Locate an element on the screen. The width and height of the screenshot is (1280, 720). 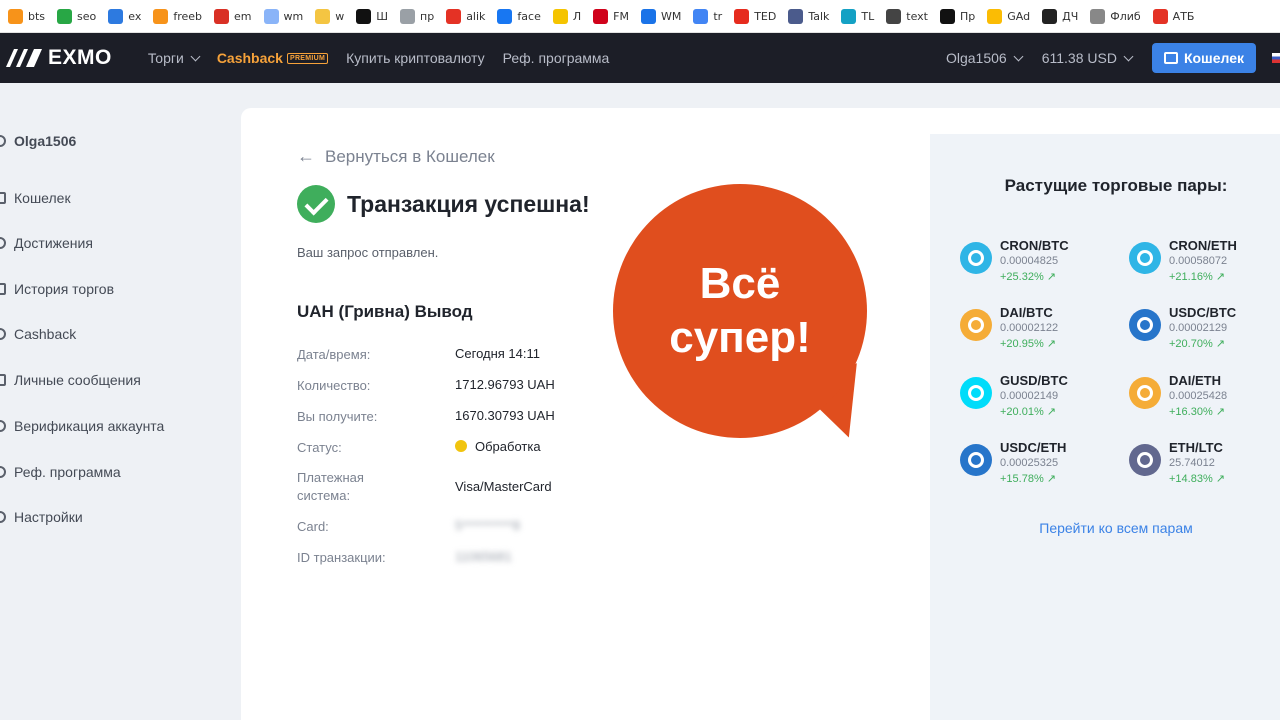
trading-pair-item: CRON/BTC 0.00004825 +25.32% ↗ is located at coordinates (1014, 261).